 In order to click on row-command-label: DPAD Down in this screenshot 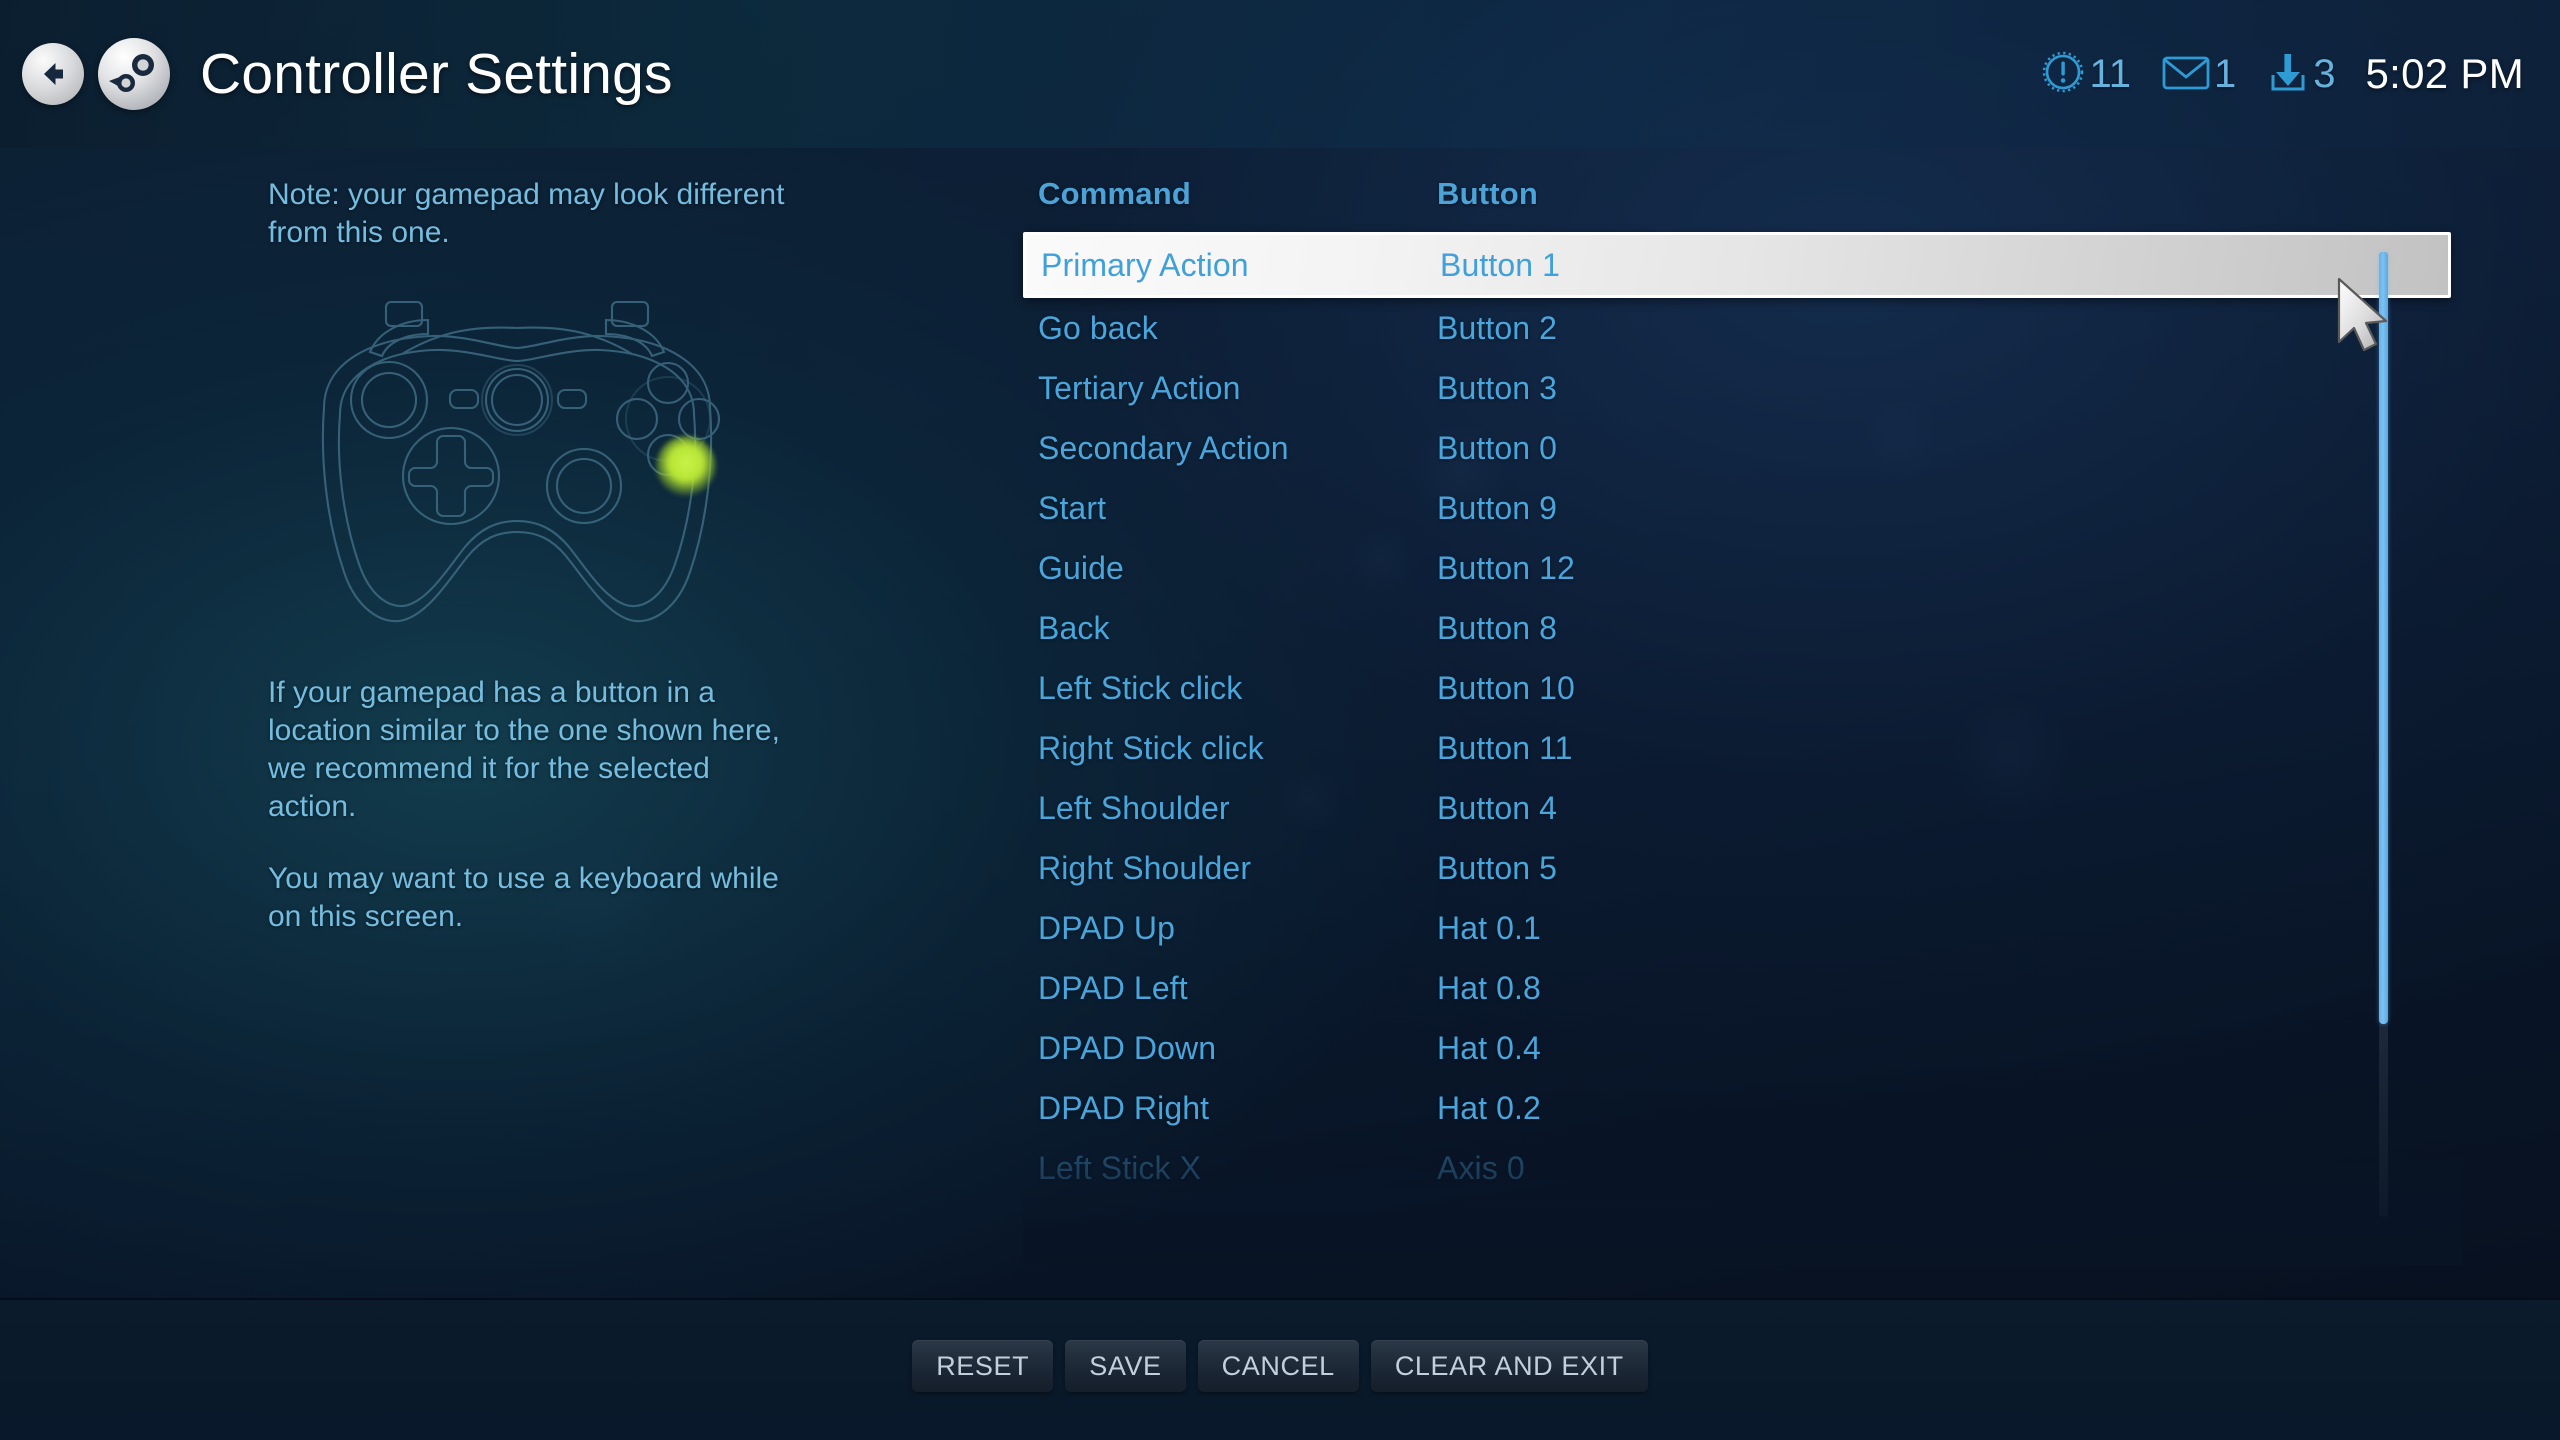, I will do `click(1127, 1047)`.